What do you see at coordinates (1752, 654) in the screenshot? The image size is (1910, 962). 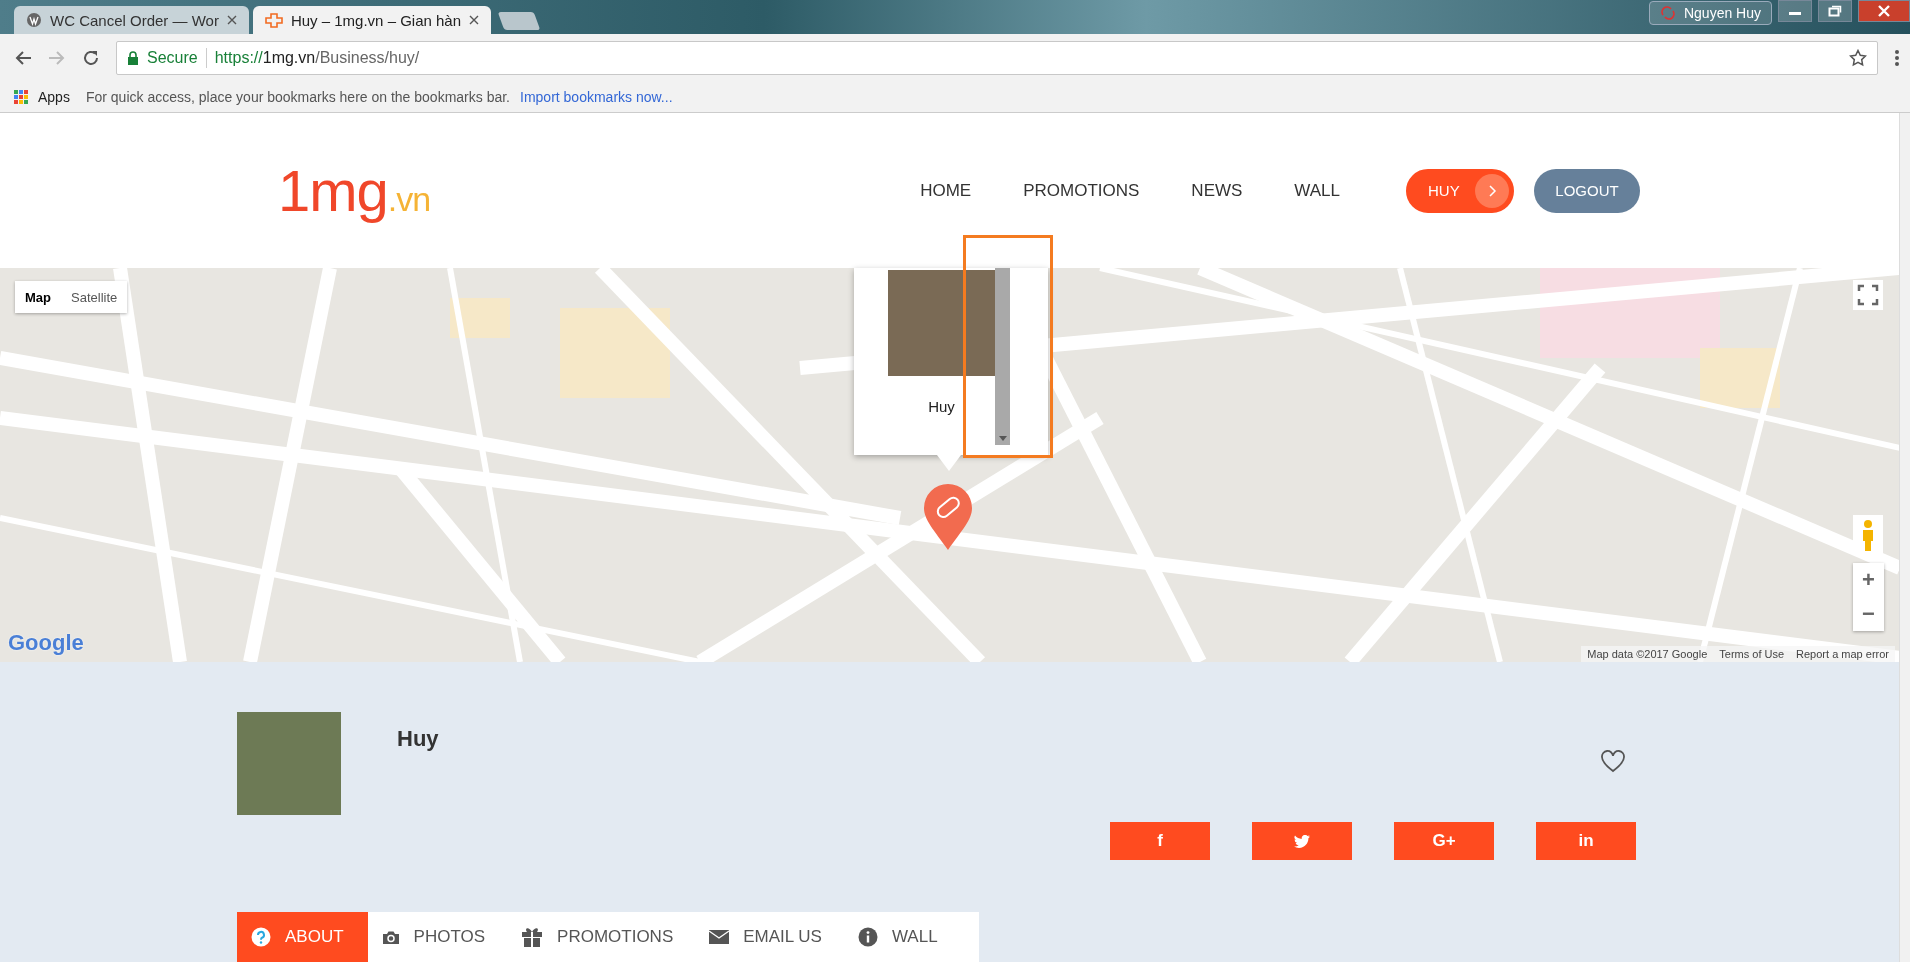 I see `map-link: Terms of Use` at bounding box center [1752, 654].